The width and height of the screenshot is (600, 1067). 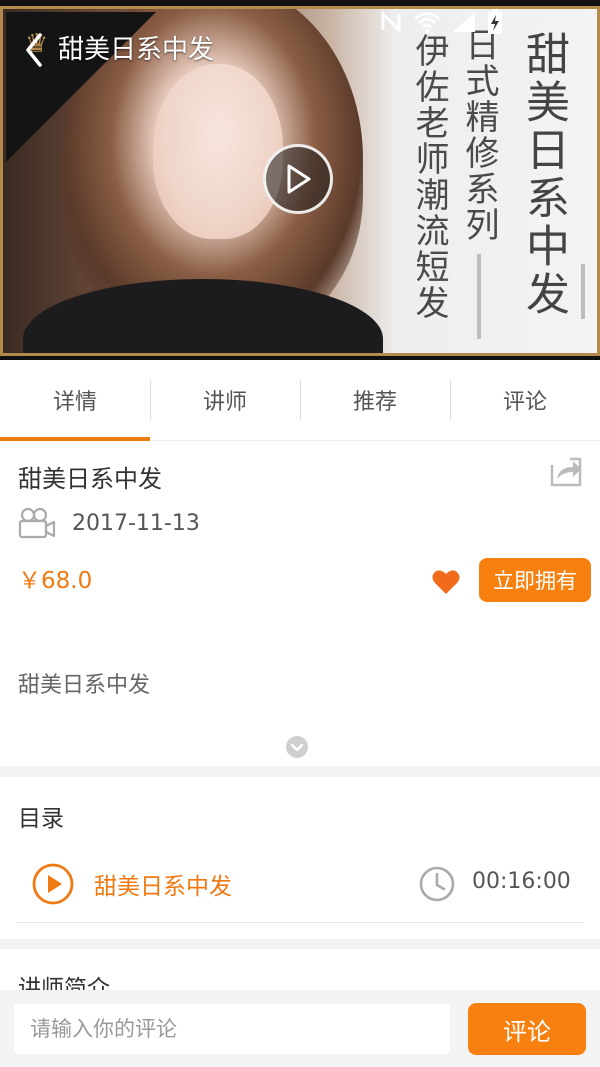 What do you see at coordinates (495, 22) in the screenshot?
I see `battery-charging-icon` at bounding box center [495, 22].